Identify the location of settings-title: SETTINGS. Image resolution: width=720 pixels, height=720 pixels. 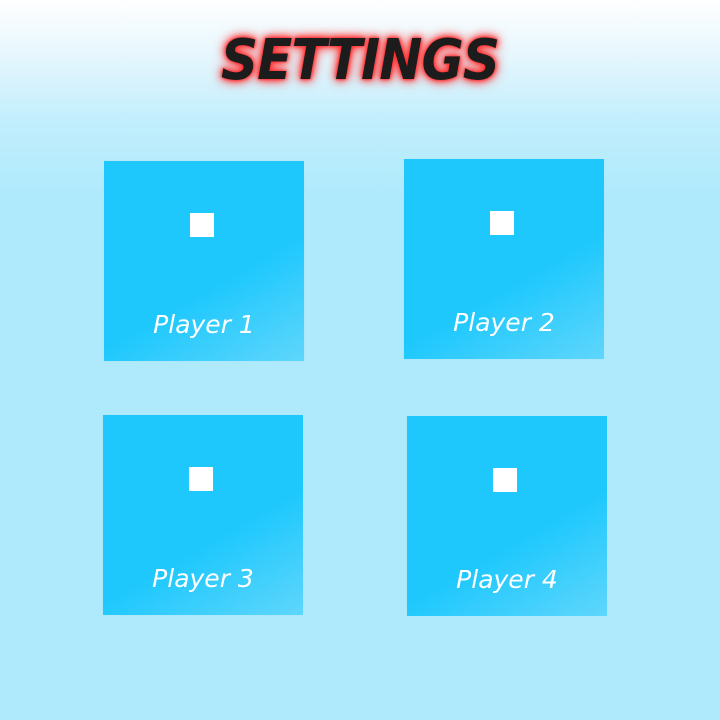
(360, 60).